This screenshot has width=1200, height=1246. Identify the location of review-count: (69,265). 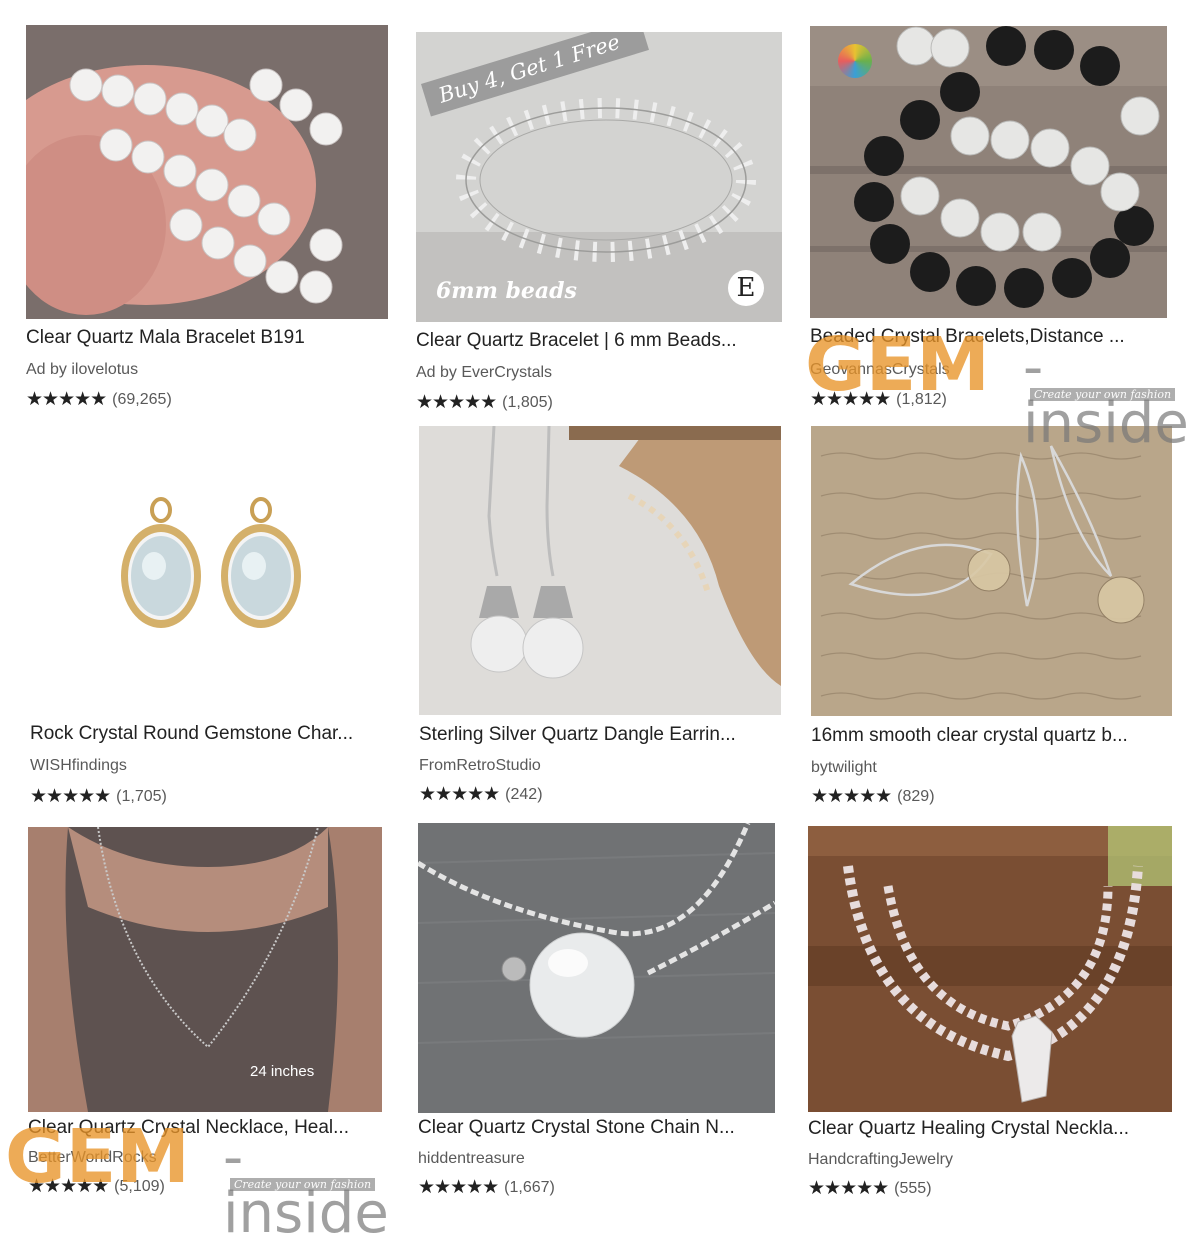
(142, 399).